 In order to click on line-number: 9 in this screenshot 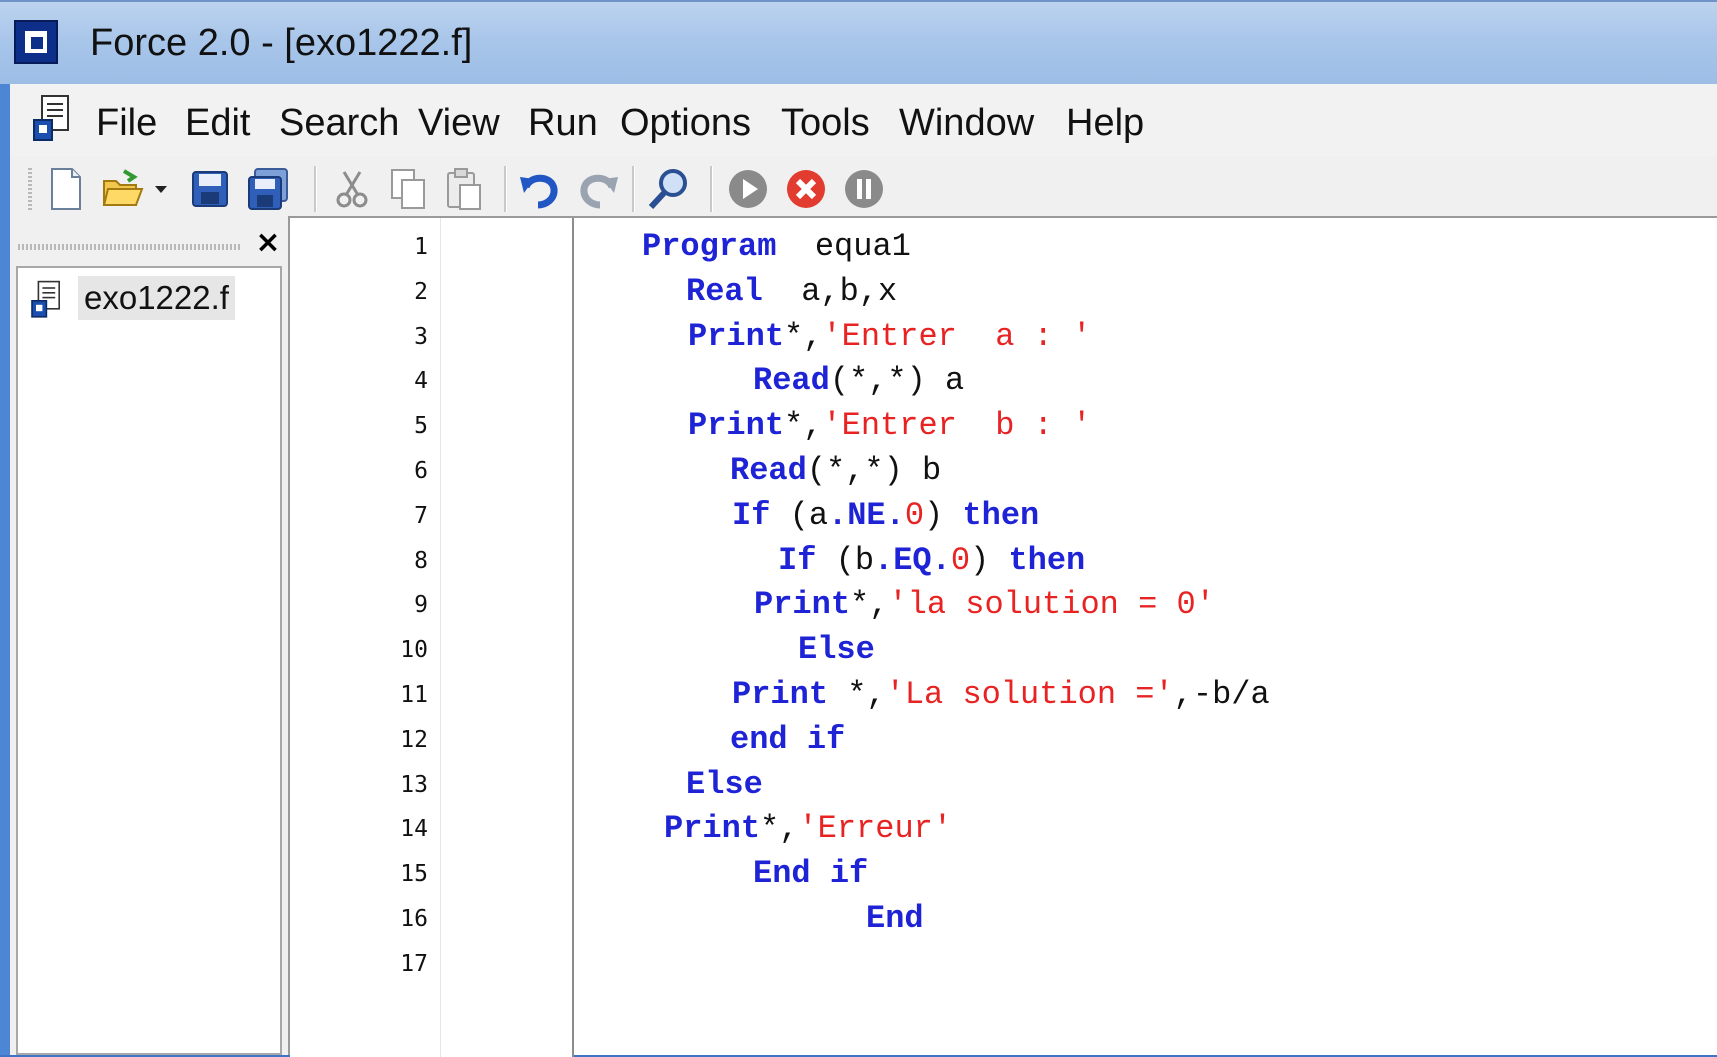, I will do `click(421, 605)`.